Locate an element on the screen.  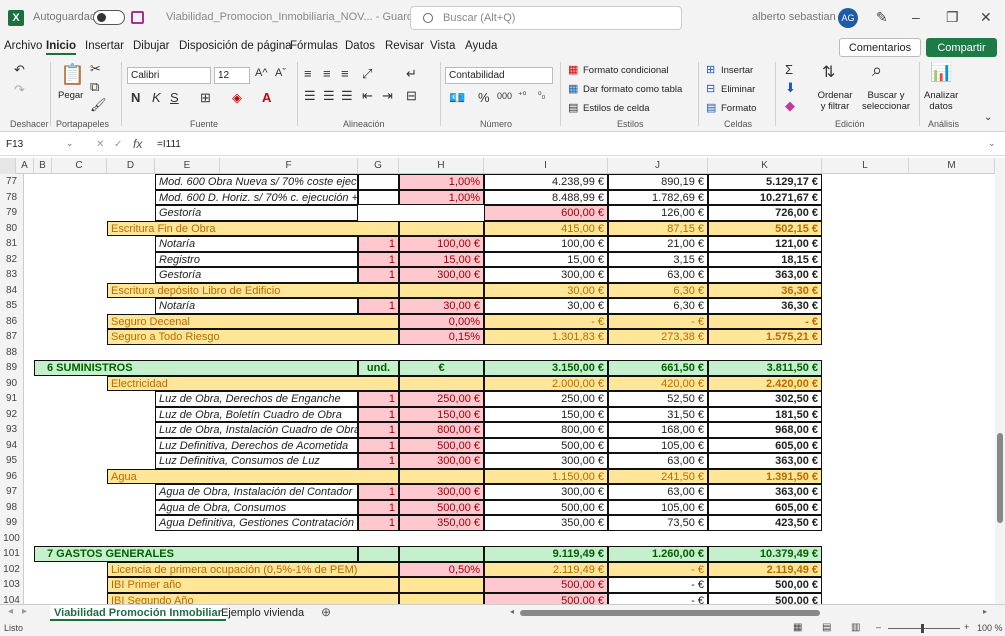
row-header: 95 is located at coordinates (12, 461).